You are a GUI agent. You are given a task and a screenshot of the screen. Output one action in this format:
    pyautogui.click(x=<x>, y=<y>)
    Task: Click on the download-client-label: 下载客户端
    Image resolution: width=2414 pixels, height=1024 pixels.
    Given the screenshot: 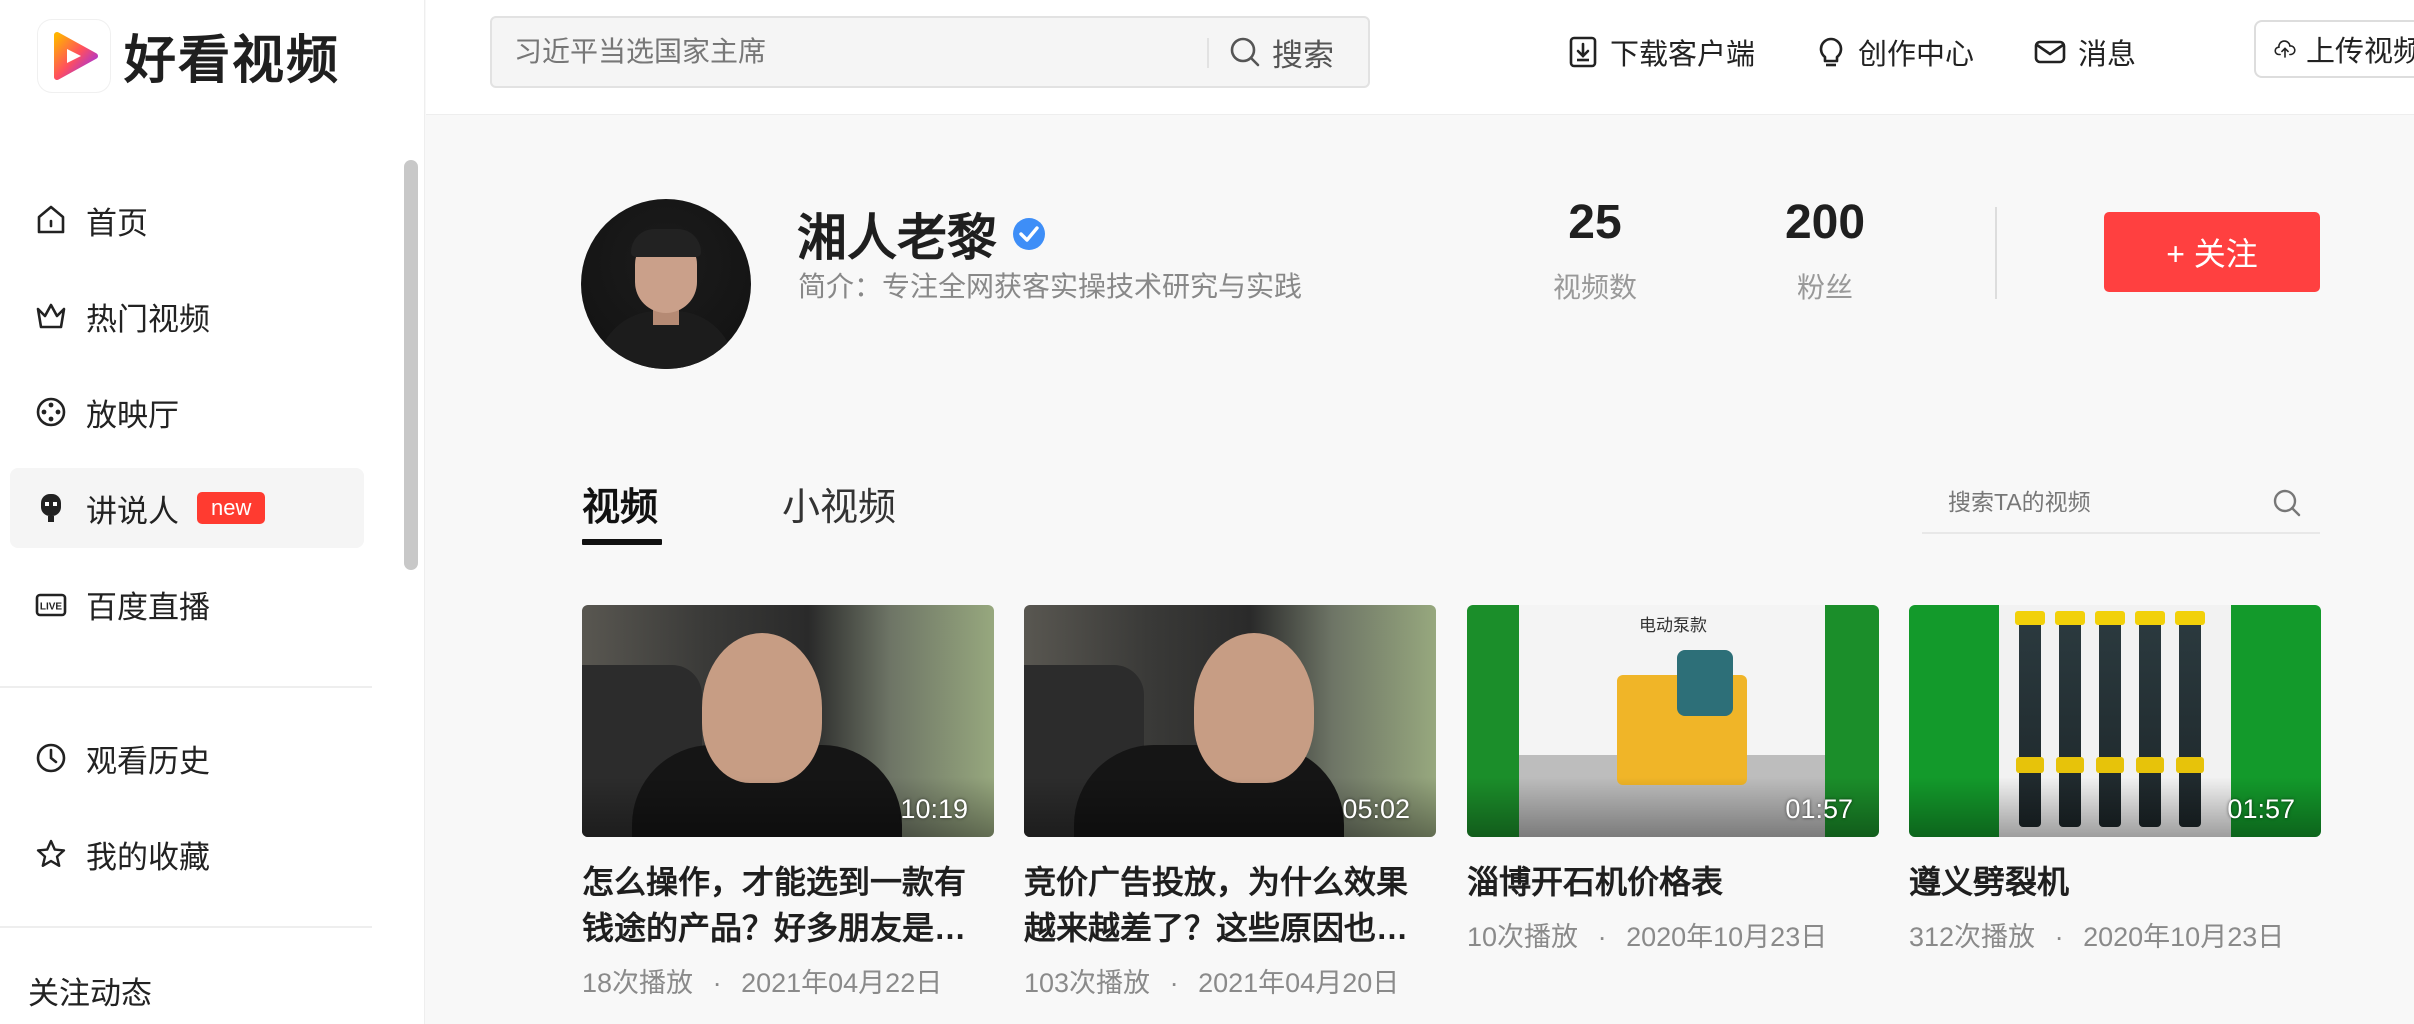 What is the action you would take?
    pyautogui.click(x=1683, y=55)
    